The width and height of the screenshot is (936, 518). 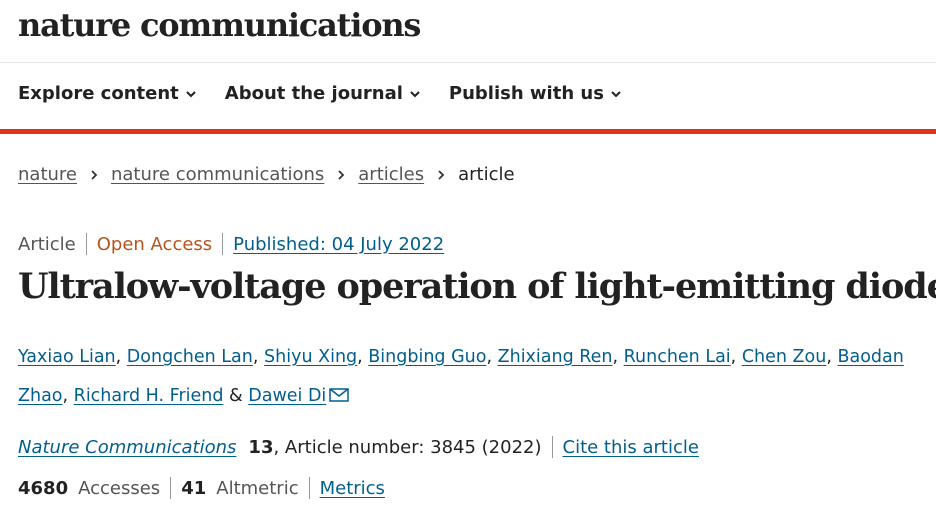 I want to click on open-access-badge: Open Access, so click(x=154, y=244).